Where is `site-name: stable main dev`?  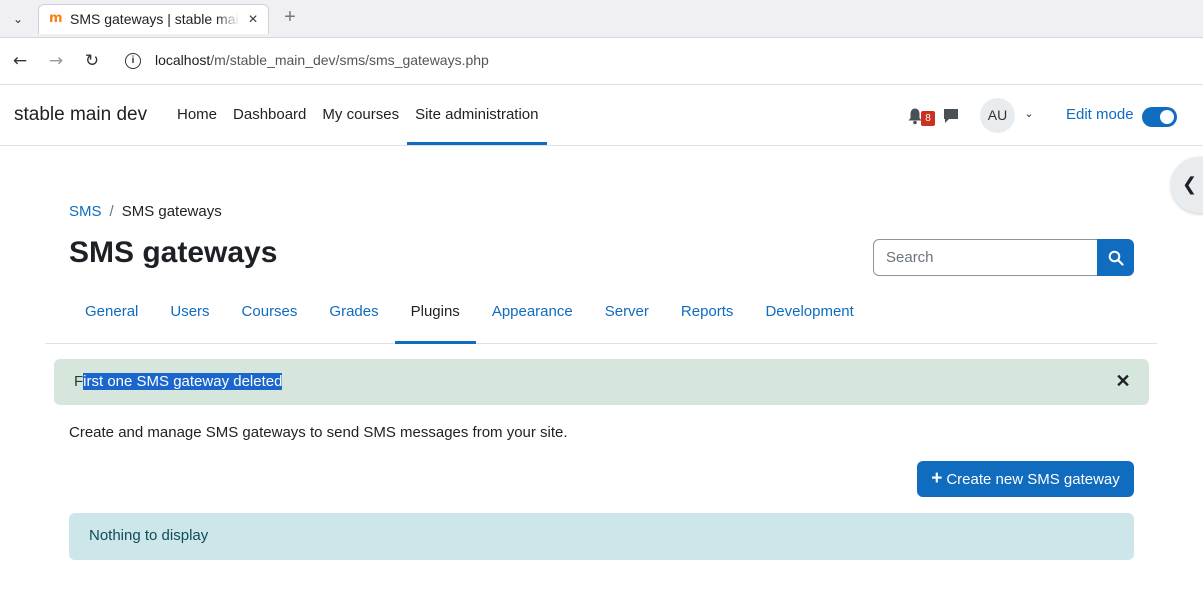
site-name: stable main dev is located at coordinates (80, 115).